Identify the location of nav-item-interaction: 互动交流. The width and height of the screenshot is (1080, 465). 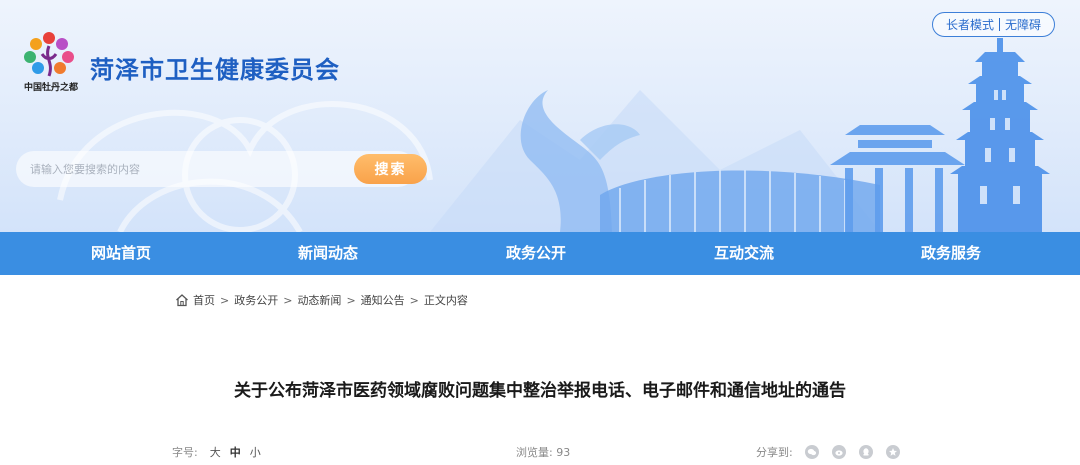
(744, 253).